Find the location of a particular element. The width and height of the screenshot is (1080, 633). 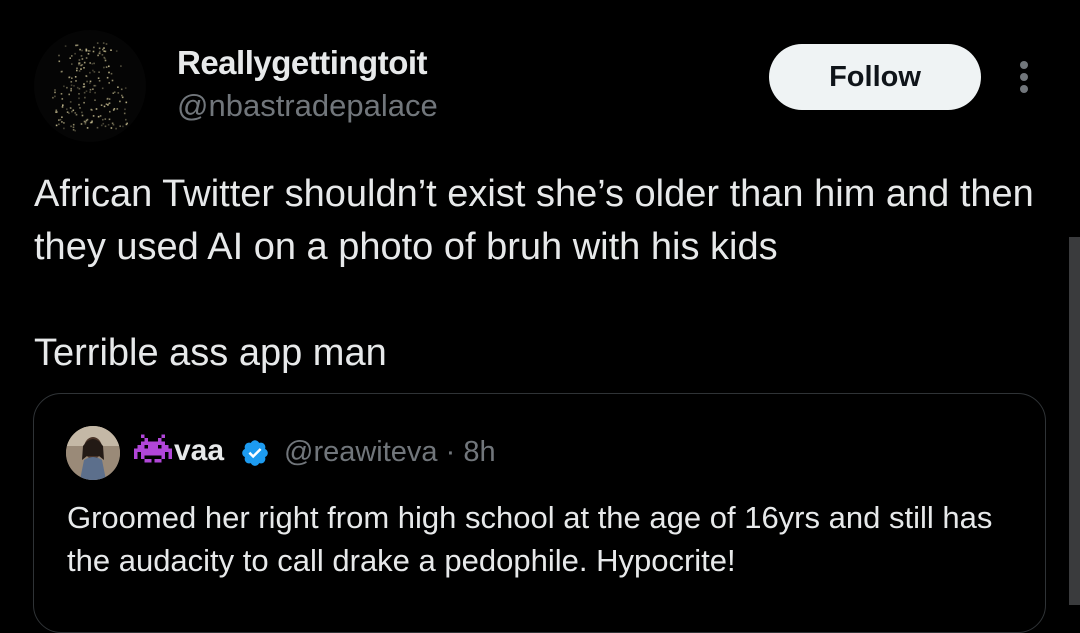

space-invader-icon is located at coordinates (153, 452).